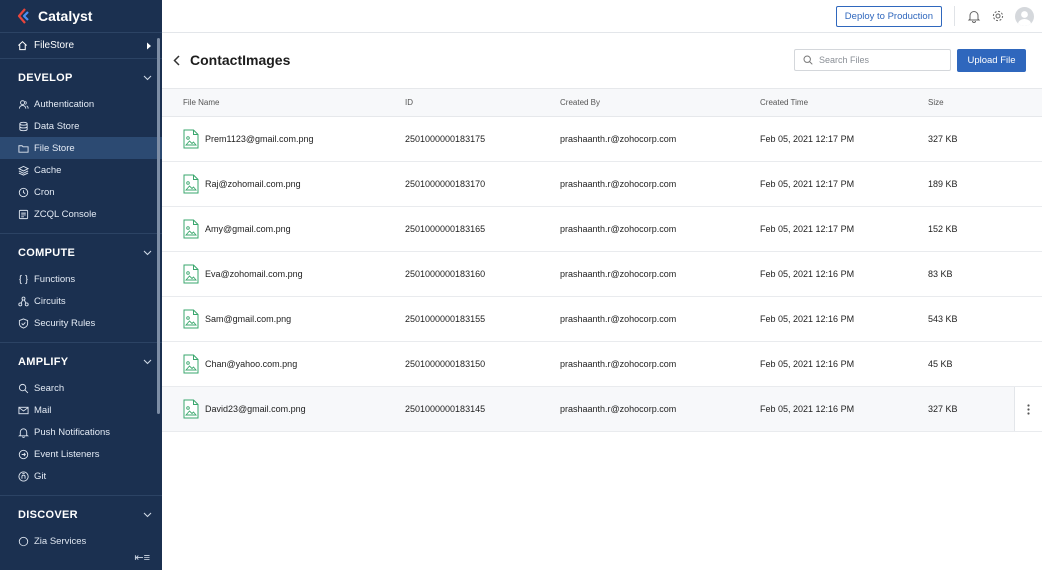 Image resolution: width=1042 pixels, height=570 pixels. What do you see at coordinates (81, 362) in the screenshot?
I see `section-header-amplify: AMPLIFY` at bounding box center [81, 362].